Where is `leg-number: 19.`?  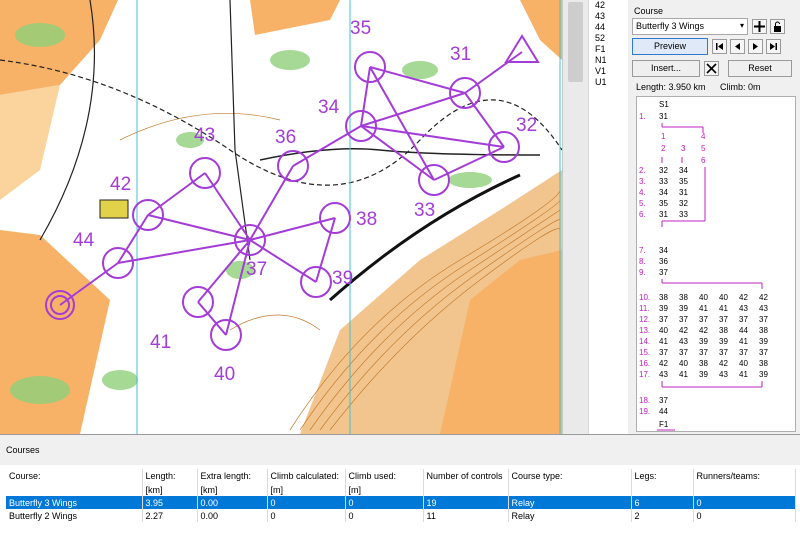 leg-number: 19. is located at coordinates (644, 411).